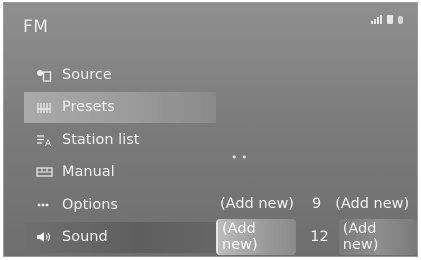 The image size is (421, 260). I want to click on source-icon, so click(46, 75).